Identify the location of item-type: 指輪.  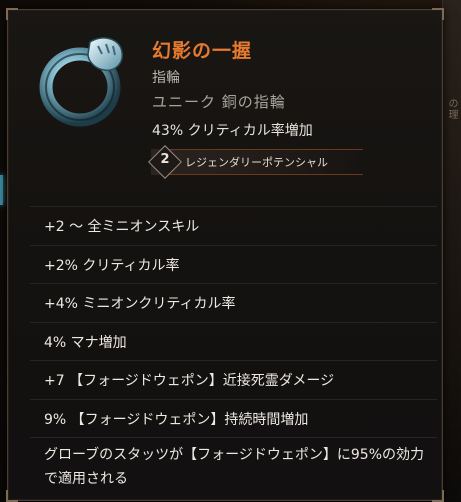
(166, 78).